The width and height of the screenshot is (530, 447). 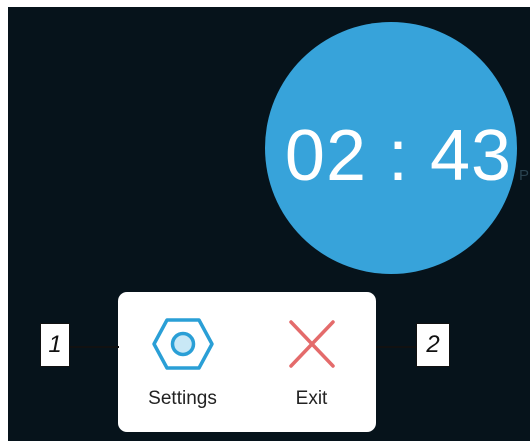 What do you see at coordinates (182, 398) in the screenshot?
I see `settings-label: Settings` at bounding box center [182, 398].